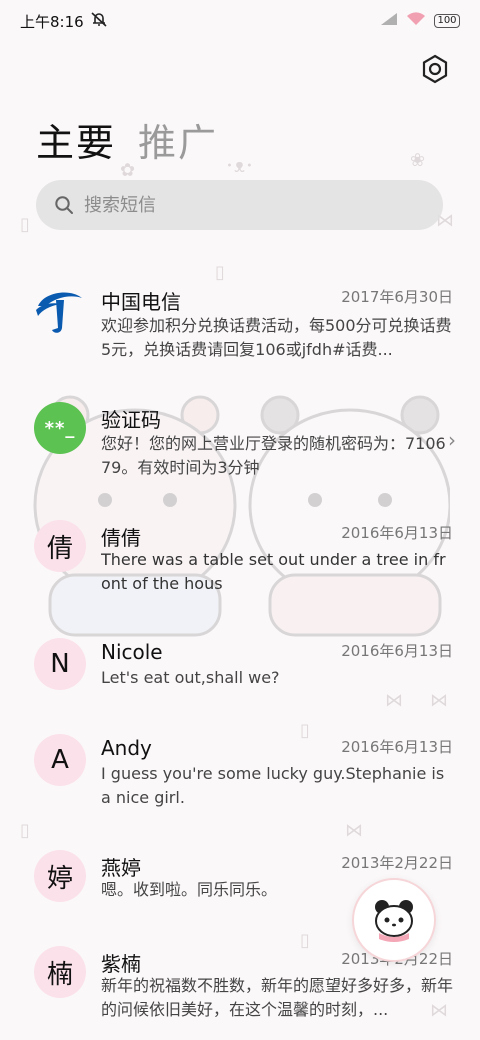 This screenshot has width=480, height=1040. Describe the element at coordinates (131, 420) in the screenshot. I see `conversation-name: 验证码` at that location.